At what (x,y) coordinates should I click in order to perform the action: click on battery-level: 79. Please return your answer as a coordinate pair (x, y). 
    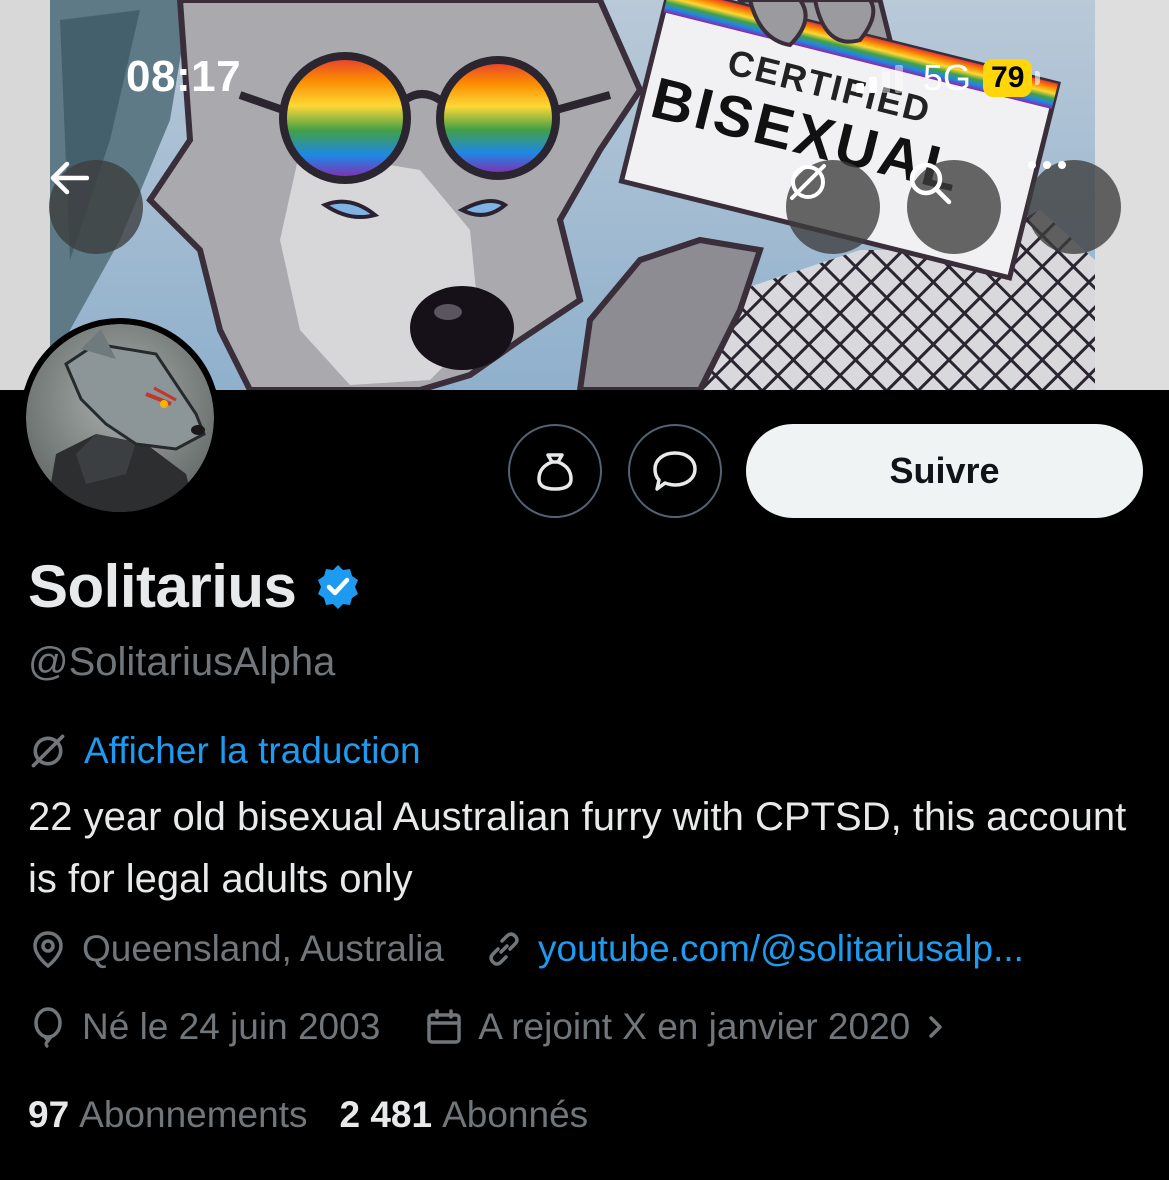
    Looking at the image, I should click on (1008, 78).